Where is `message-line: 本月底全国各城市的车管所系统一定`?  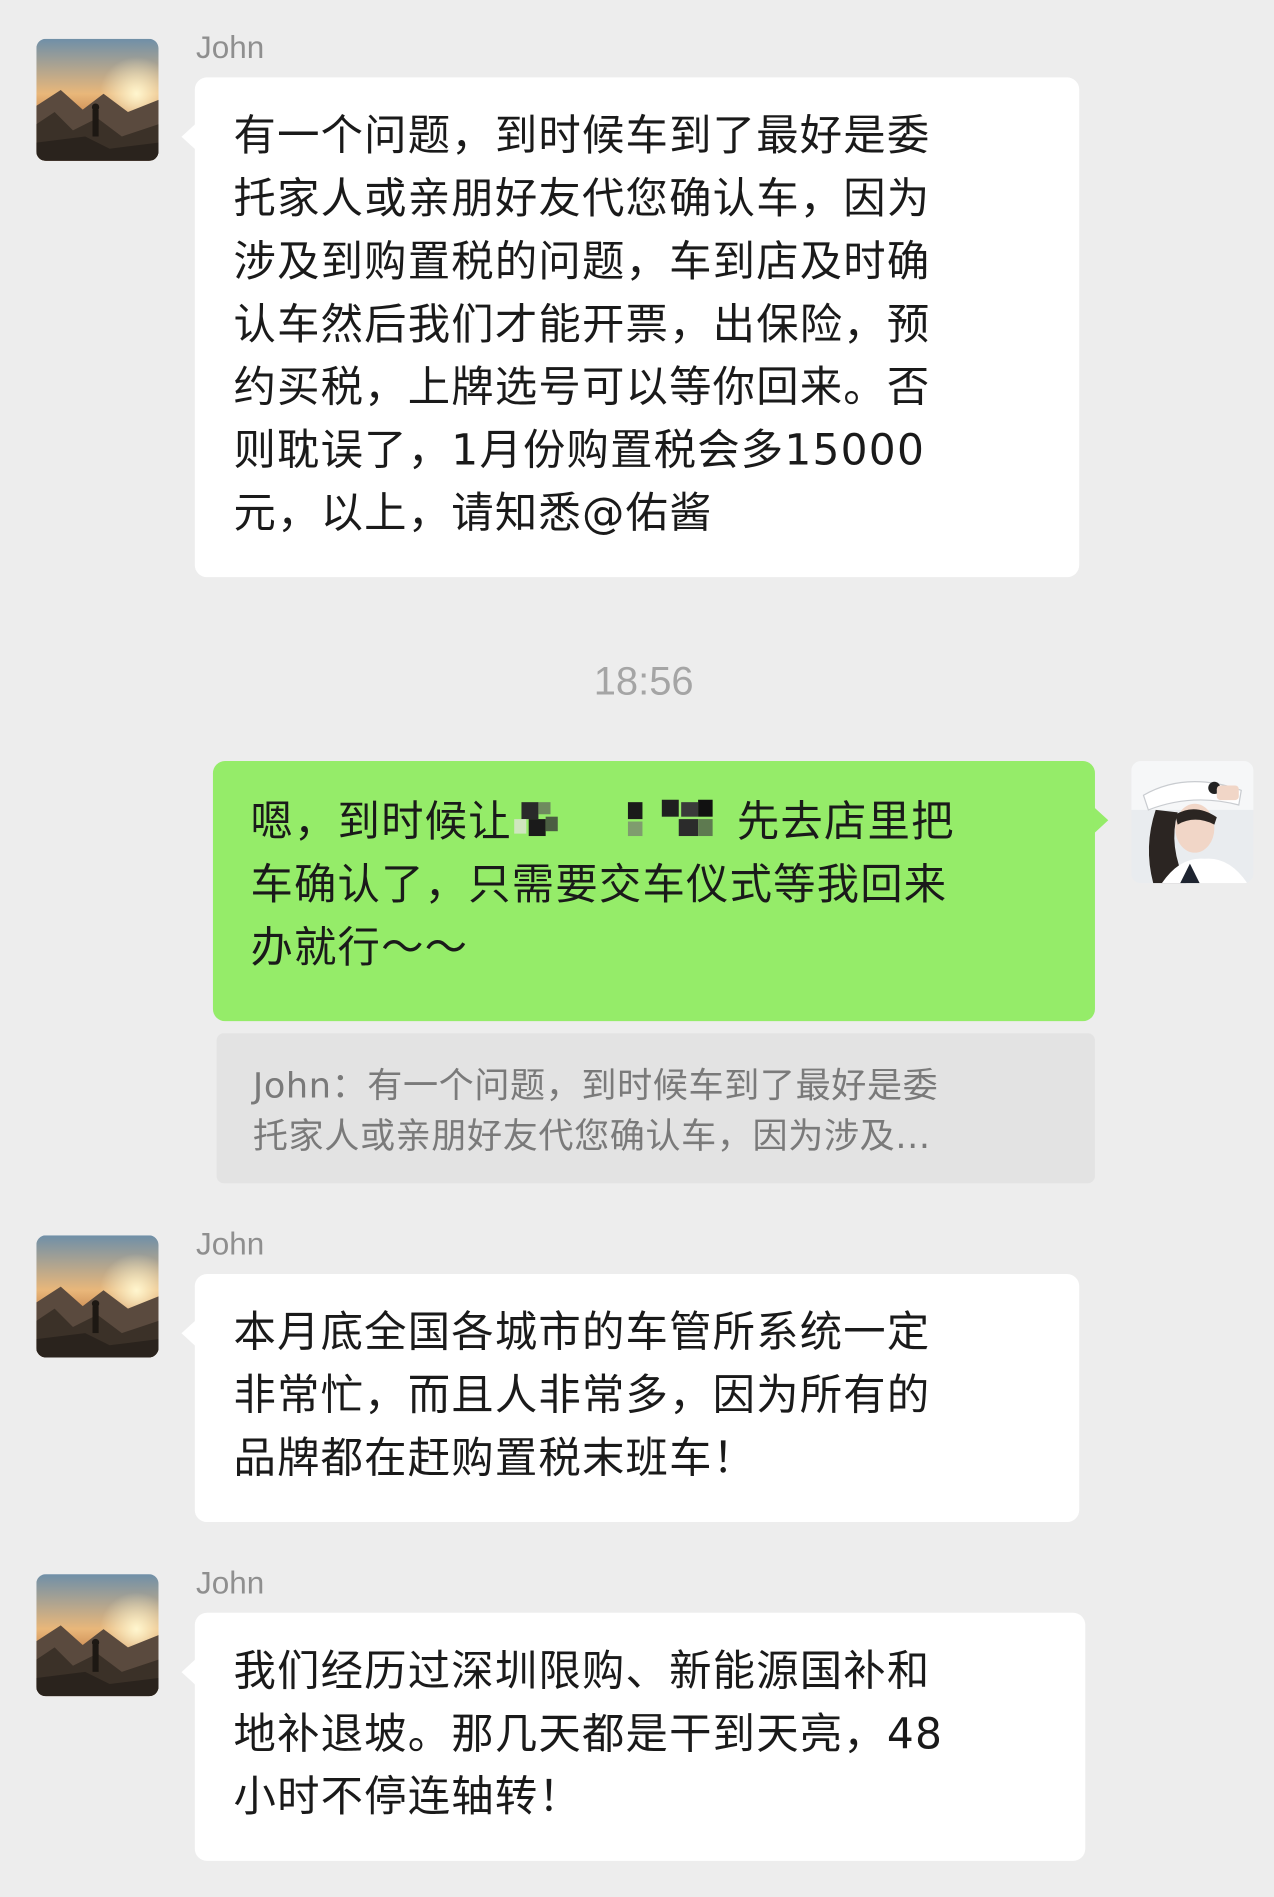
message-line: 本月底全国各城市的车管所系统一定 is located at coordinates (582, 1333).